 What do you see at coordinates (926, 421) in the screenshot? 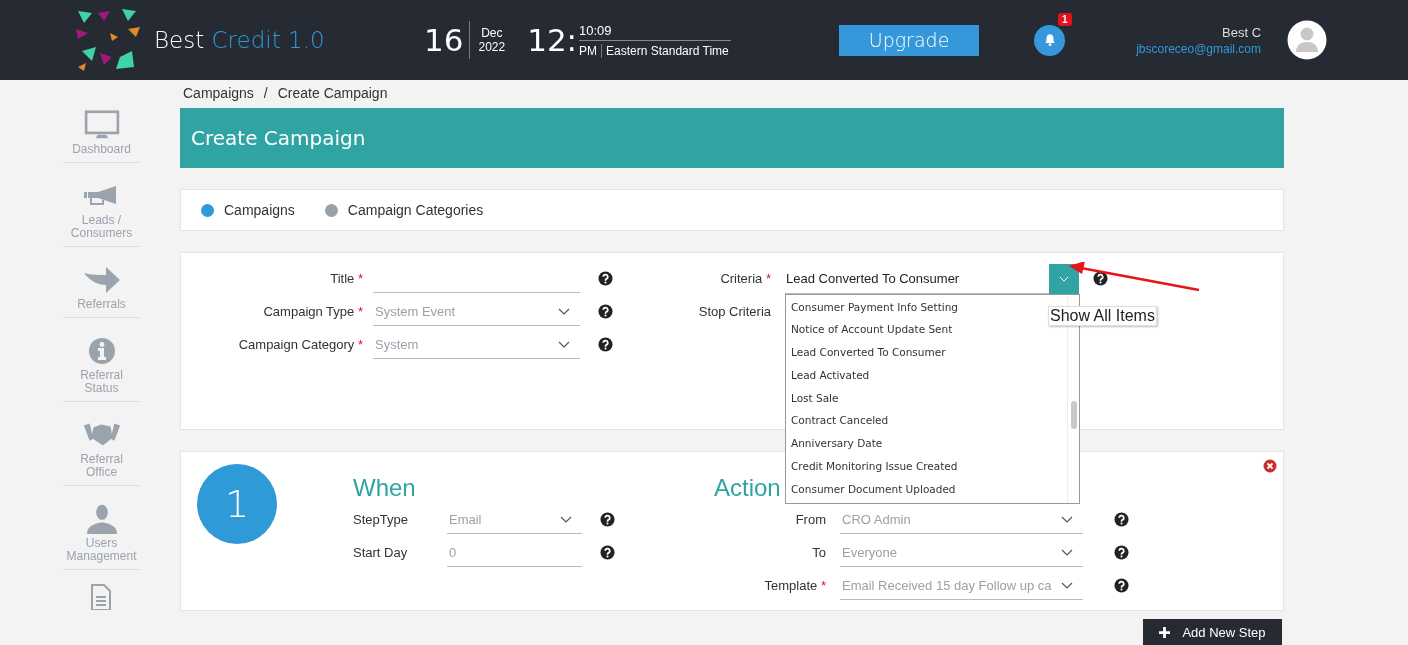
I see `dropdown-option: Contract Canceled` at bounding box center [926, 421].